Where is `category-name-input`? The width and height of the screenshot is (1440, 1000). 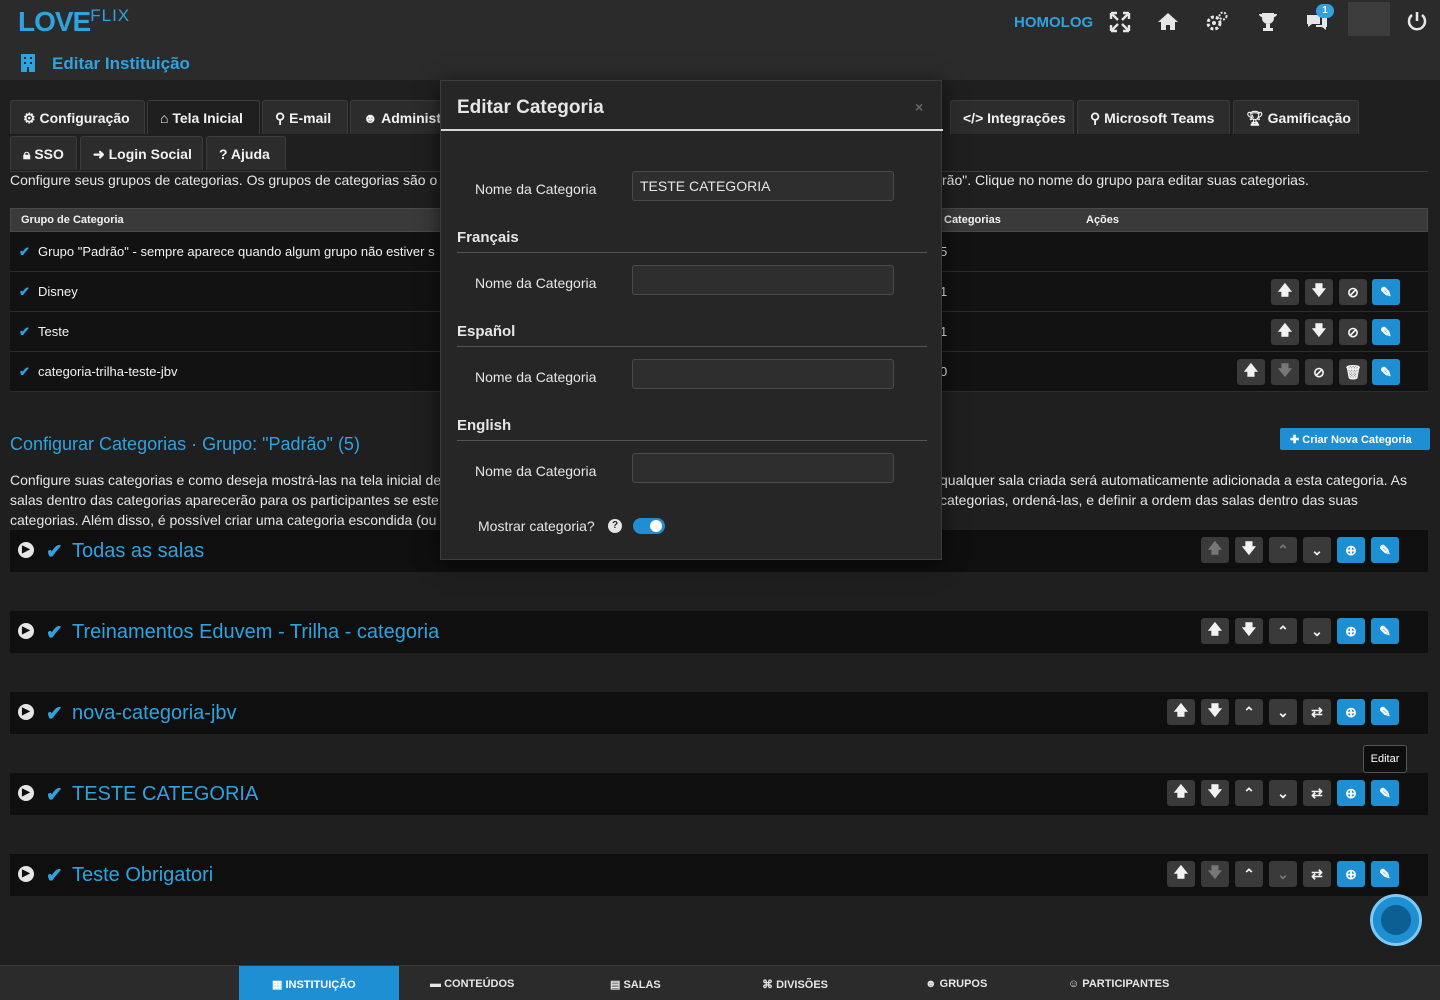 category-name-input is located at coordinates (763, 186).